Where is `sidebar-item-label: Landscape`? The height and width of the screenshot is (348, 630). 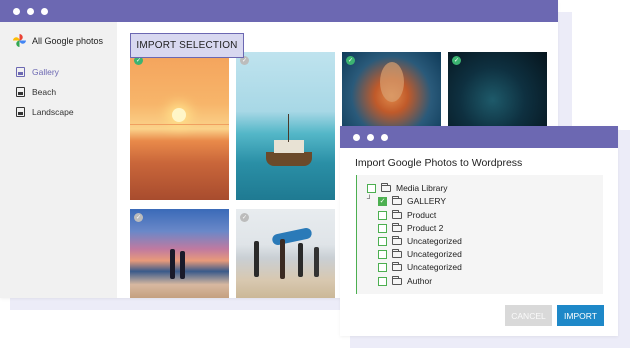
sidebar-item-label: Landscape is located at coordinates (53, 112).